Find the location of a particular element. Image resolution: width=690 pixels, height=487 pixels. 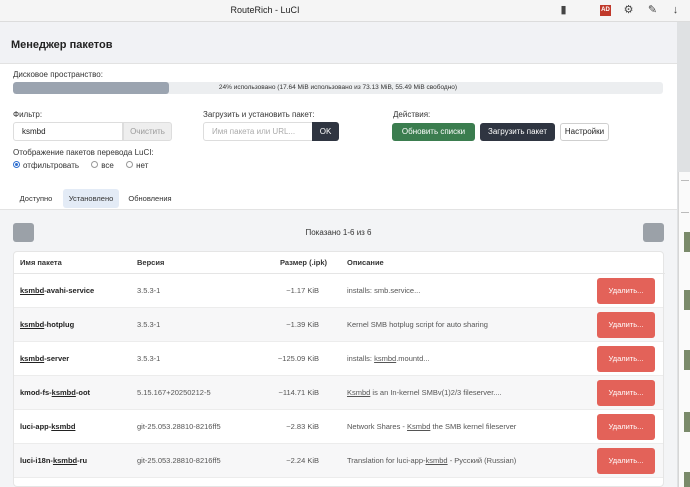

package-name: ksmbd-avahi-service is located at coordinates (57, 290).